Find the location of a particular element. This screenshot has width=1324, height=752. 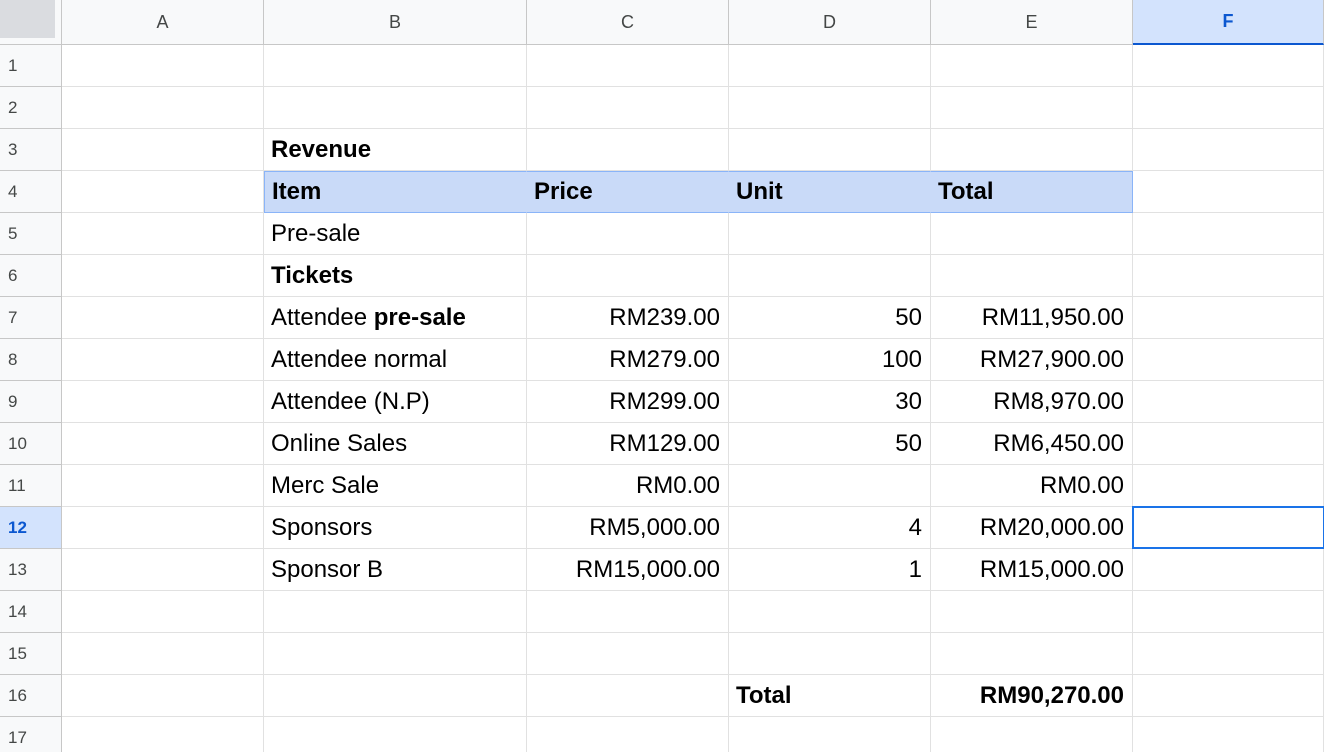

grand-total-value: RM90,270.00 is located at coordinates (1032, 696).